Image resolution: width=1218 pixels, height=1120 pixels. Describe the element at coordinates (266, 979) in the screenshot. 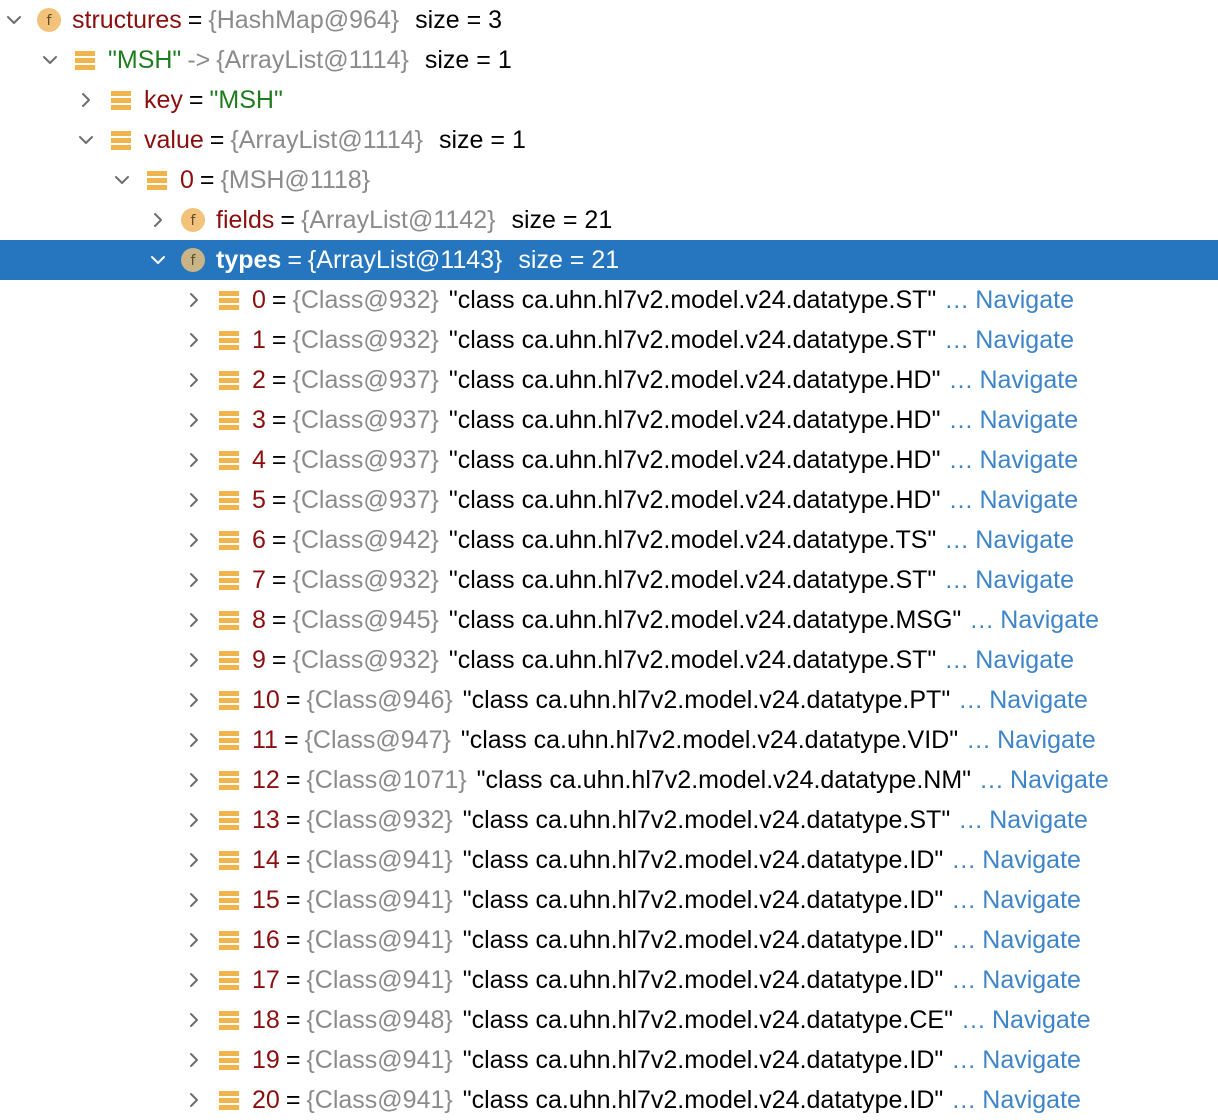

I see `variable-name: 17` at that location.